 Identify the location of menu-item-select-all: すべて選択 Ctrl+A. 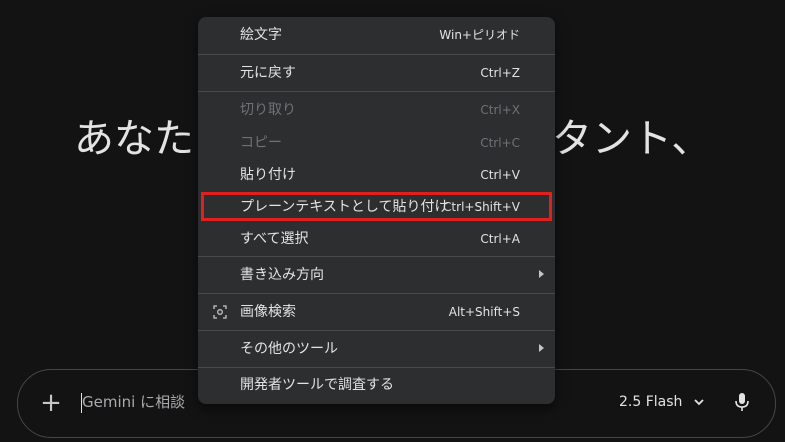
(376, 239).